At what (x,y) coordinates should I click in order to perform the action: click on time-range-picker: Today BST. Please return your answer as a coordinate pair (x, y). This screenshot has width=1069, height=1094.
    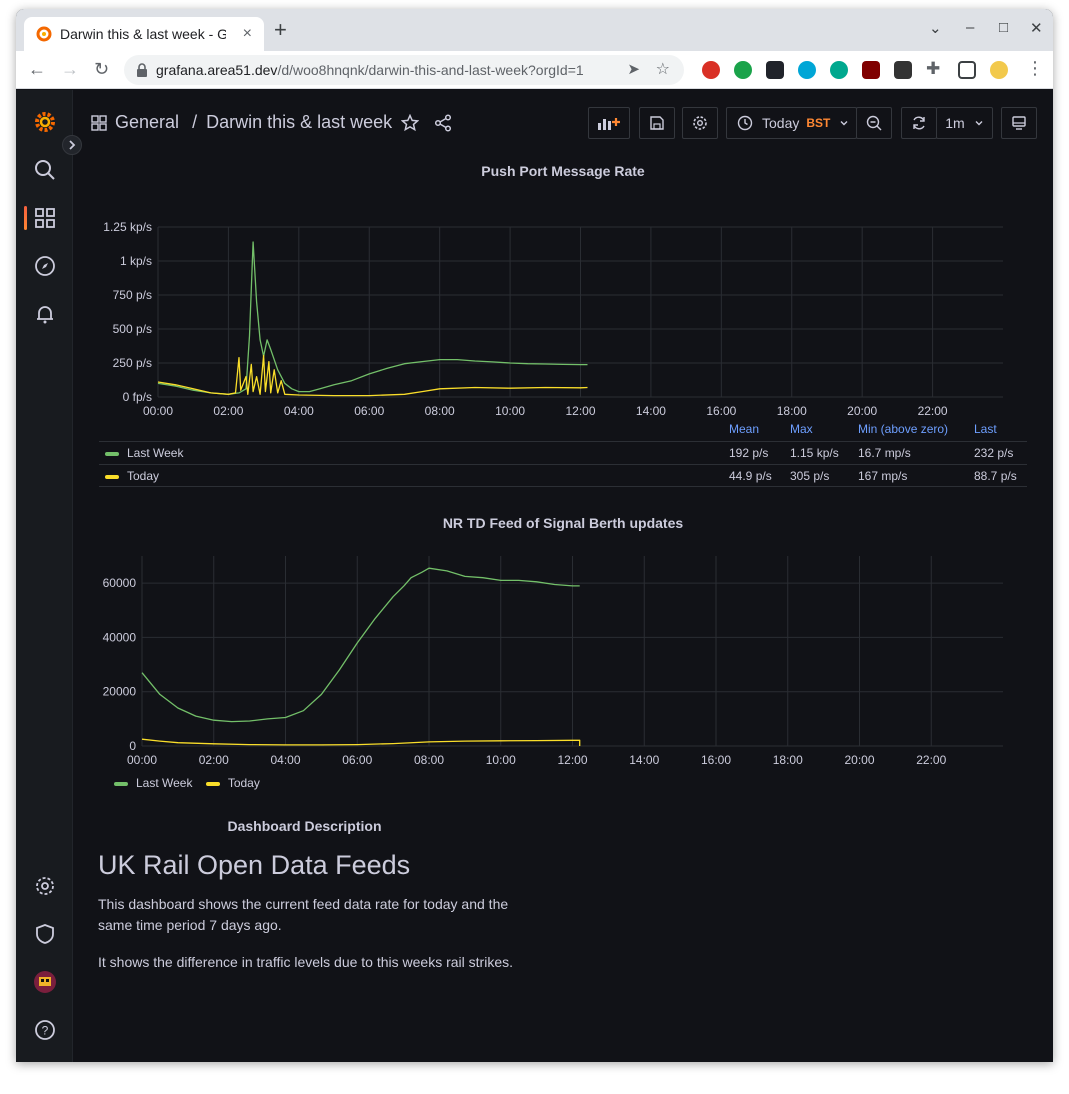
    Looking at the image, I should click on (791, 123).